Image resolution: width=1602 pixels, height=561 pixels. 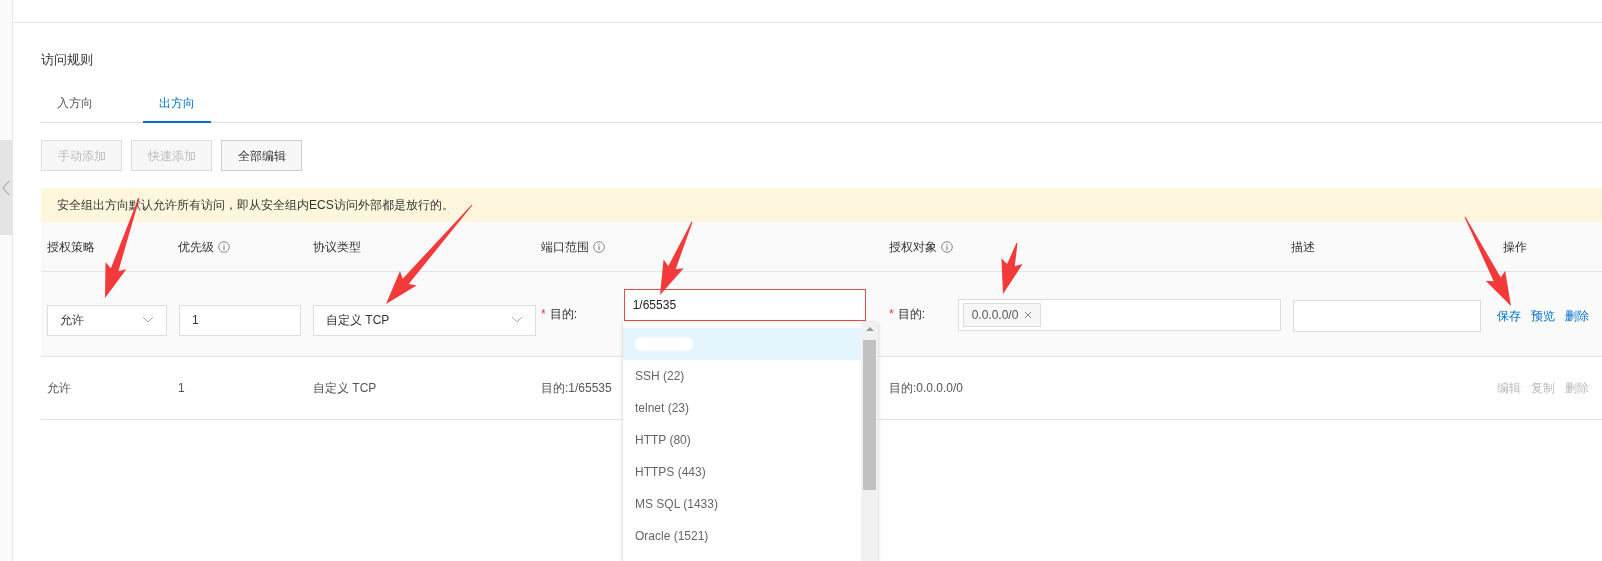 What do you see at coordinates (664, 344) in the screenshot?
I see `blur-mark` at bounding box center [664, 344].